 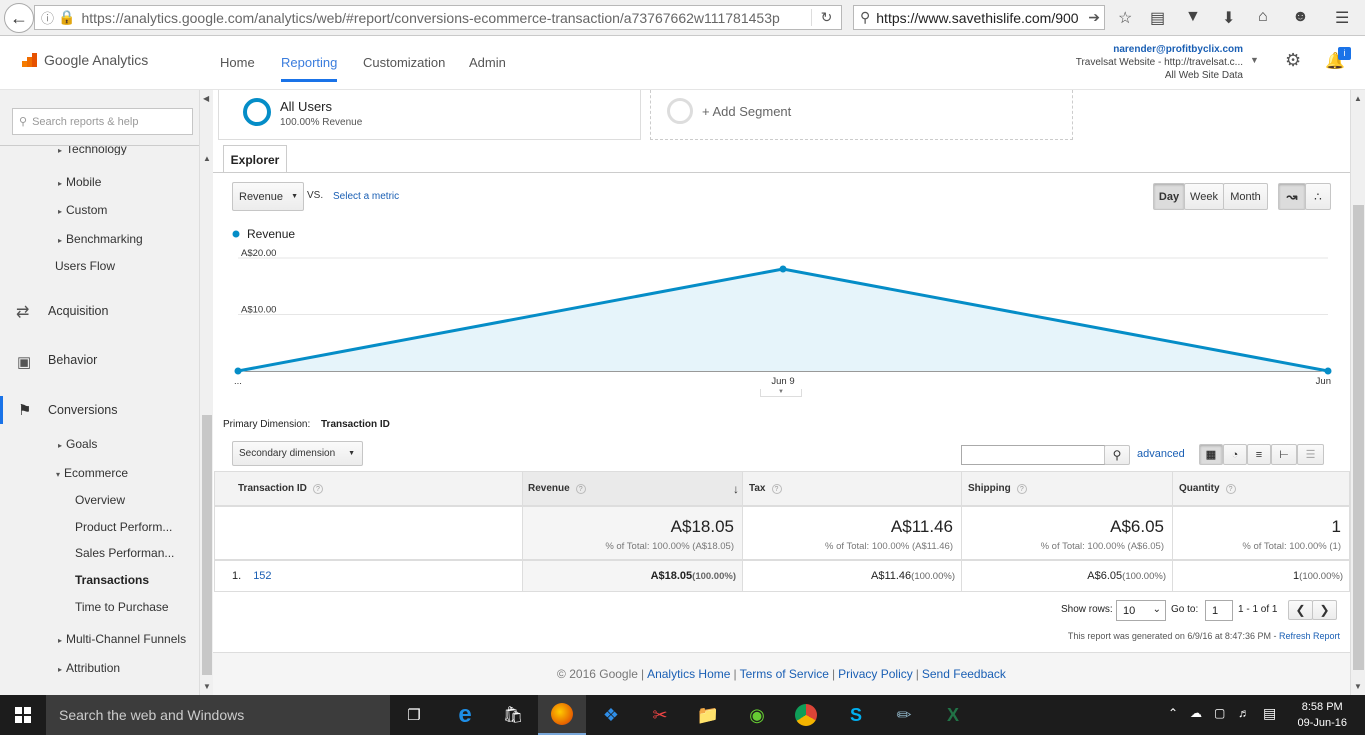 I want to click on advanced-filter-link: advanced, so click(x=1161, y=454).